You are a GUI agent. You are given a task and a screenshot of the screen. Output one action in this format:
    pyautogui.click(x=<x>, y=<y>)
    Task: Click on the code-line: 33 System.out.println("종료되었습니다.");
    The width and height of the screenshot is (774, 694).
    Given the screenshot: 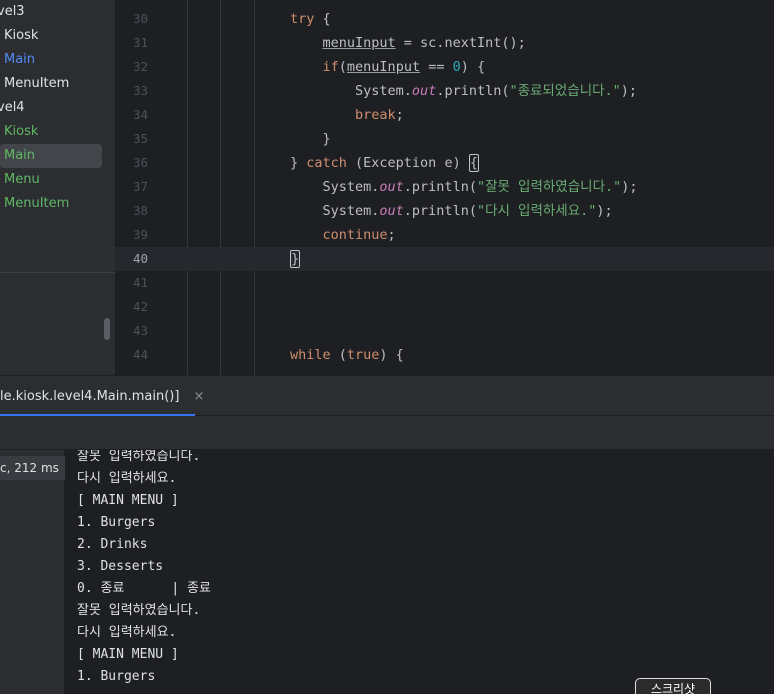 What is the action you would take?
    pyautogui.click(x=444, y=91)
    